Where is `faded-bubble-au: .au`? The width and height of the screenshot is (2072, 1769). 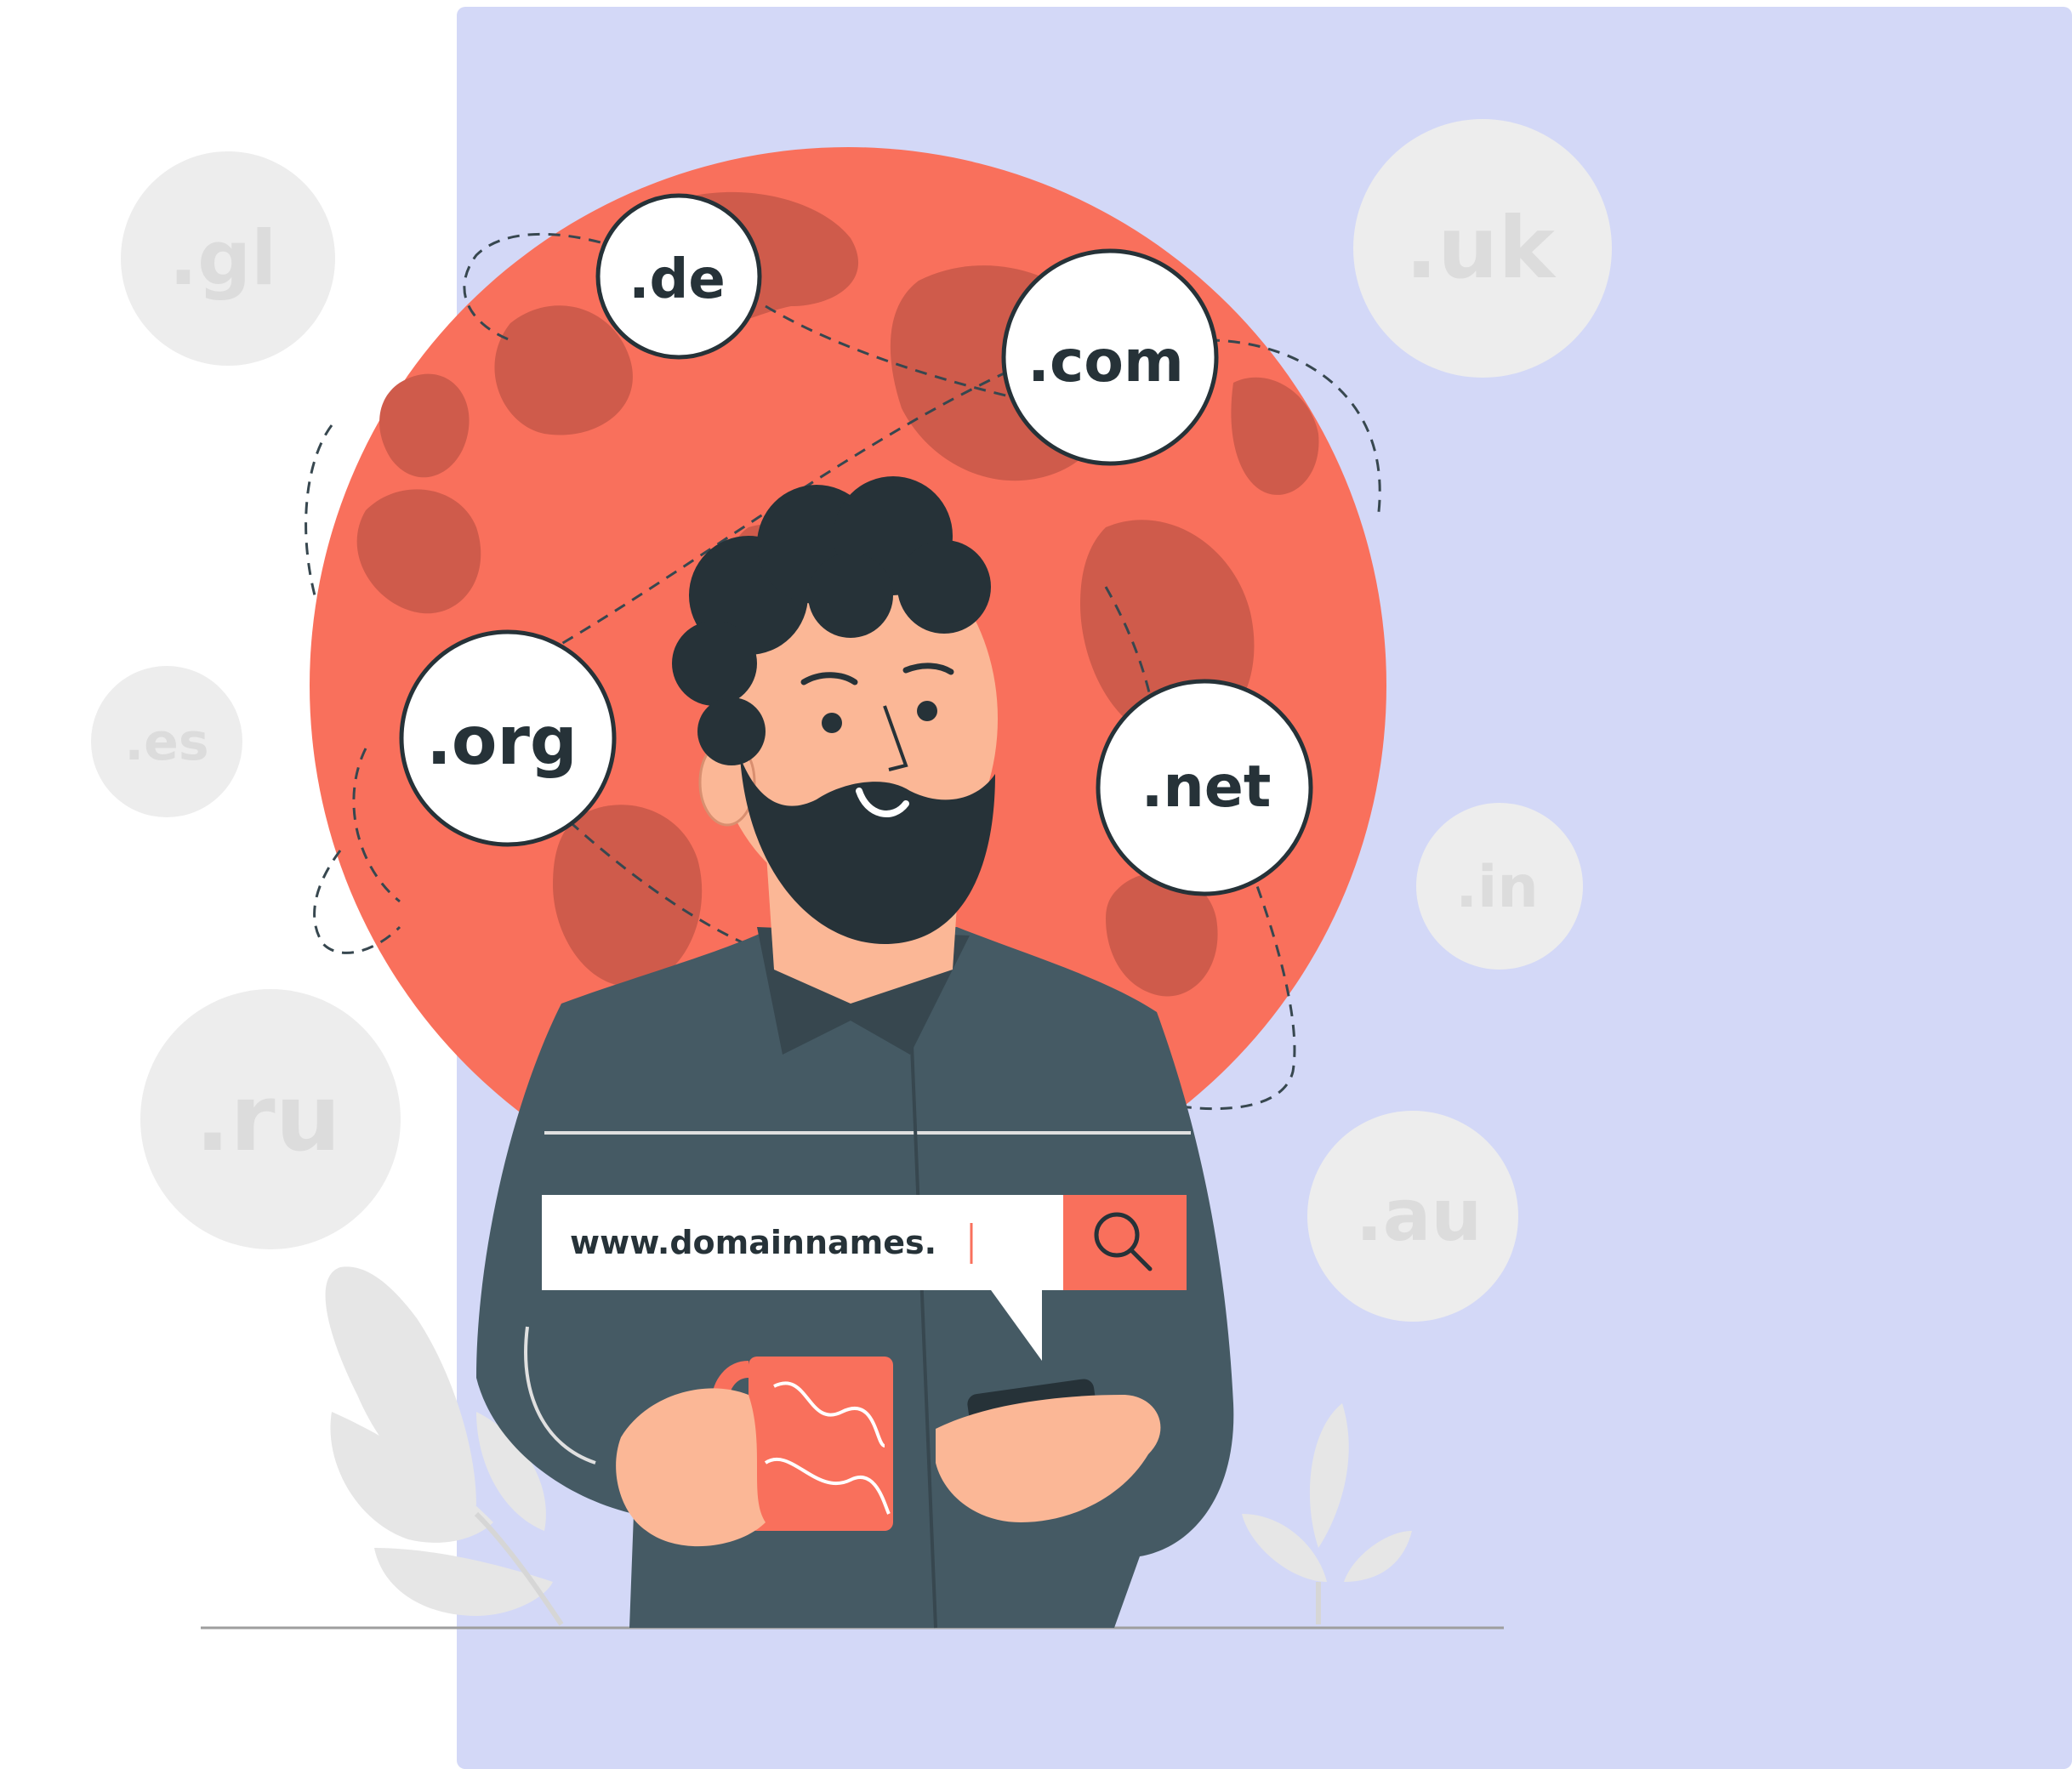
faded-bubble-au: .au is located at coordinates (1412, 1216).